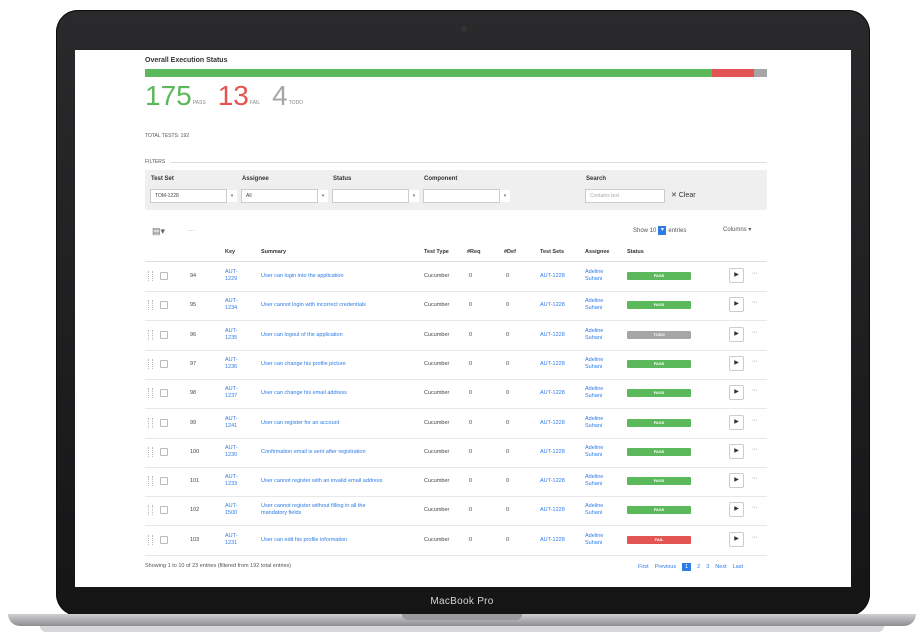  What do you see at coordinates (340, 364) in the screenshot?
I see `test-summary-link: User can change his profile picture` at bounding box center [340, 364].